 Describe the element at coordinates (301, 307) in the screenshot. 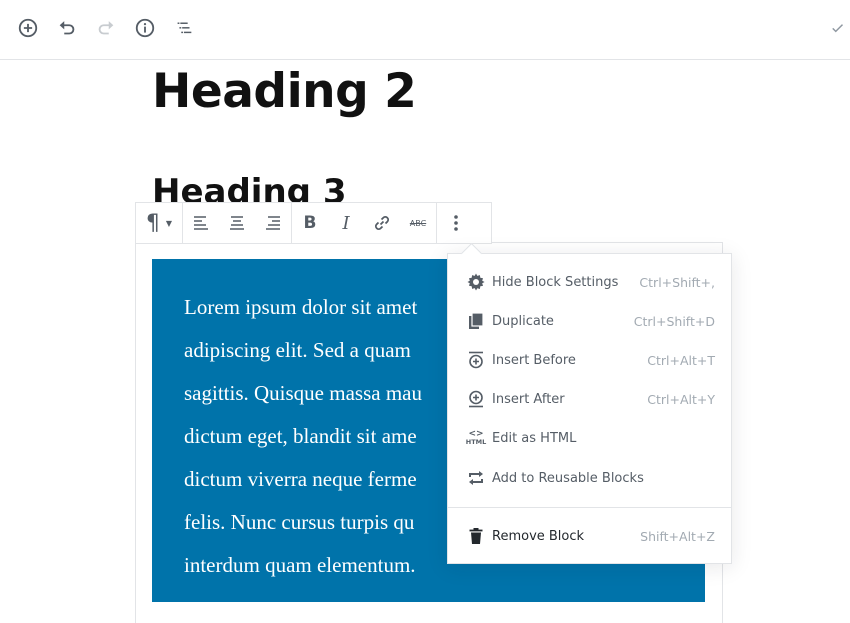

I see `cover-line: Lorem ipsum dolor sit amet` at that location.